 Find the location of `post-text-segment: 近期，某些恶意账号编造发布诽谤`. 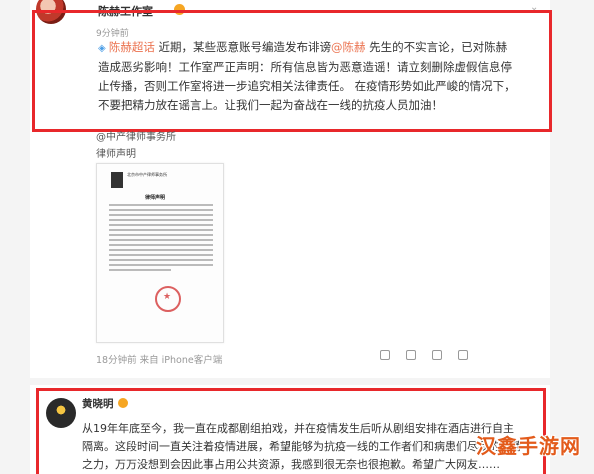

post-text-segment: 近期，某些恶意账号编造发布诽谤 is located at coordinates (243, 47).